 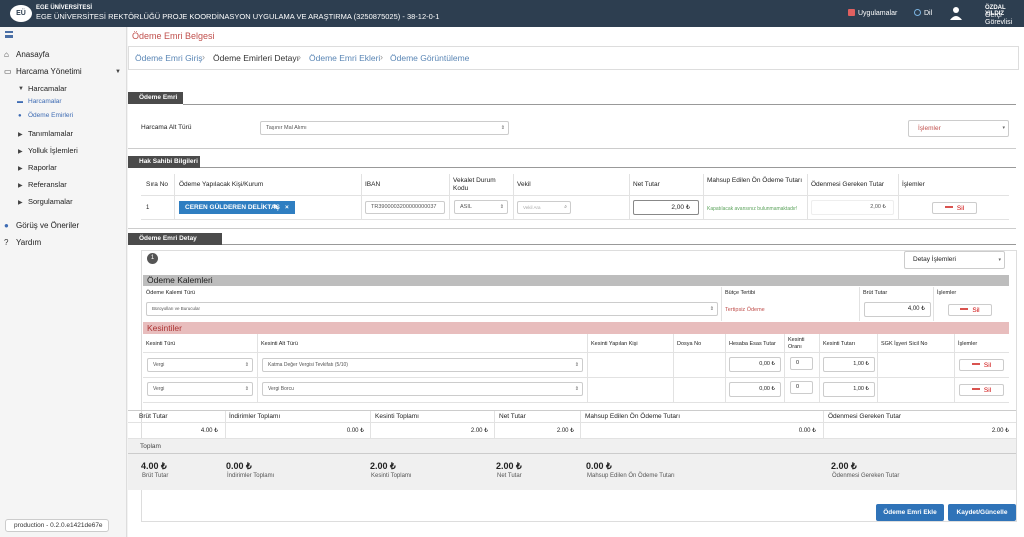 I want to click on kaydet-guncelle-button: Kaydet/Güncelle, so click(x=982, y=512).